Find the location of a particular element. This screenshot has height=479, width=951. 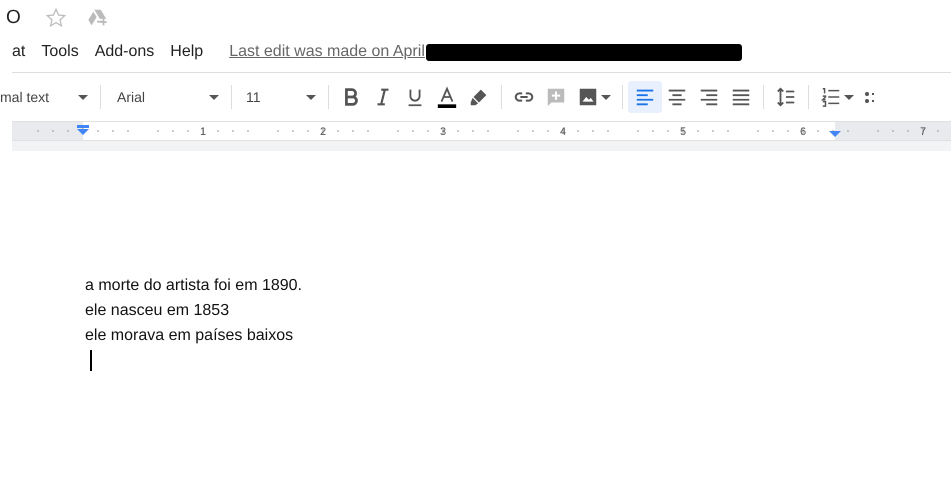

text-color-icon is located at coordinates (447, 97).